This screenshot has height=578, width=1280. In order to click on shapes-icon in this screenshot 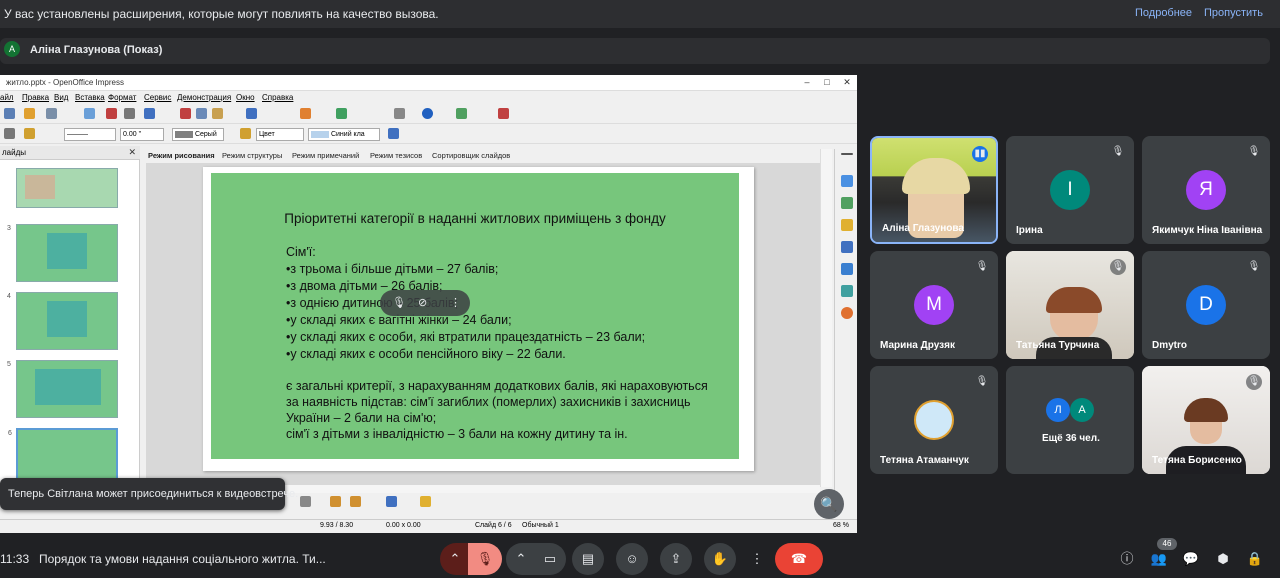, I will do `click(425, 501)`.